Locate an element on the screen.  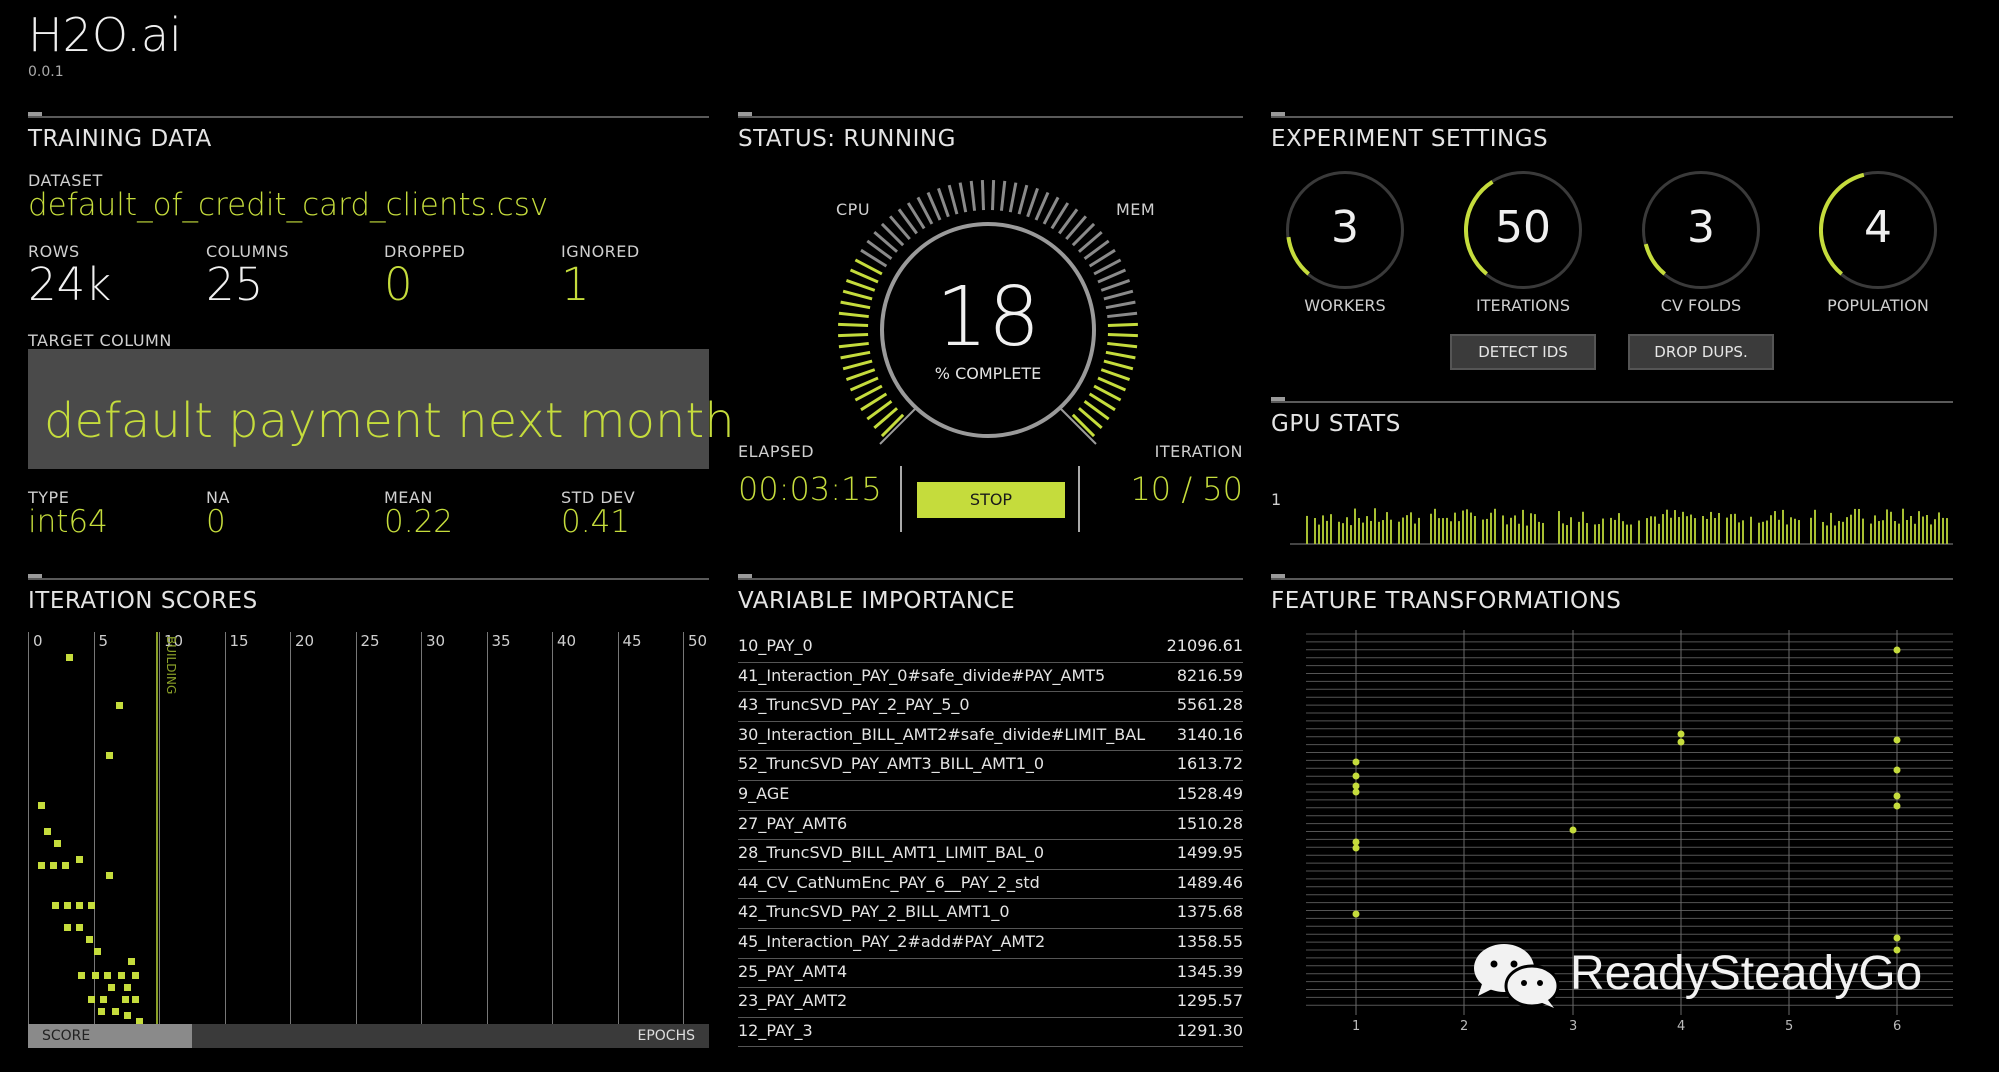
importance-row: 44_CV_CatNumEnc_PAY_6__PAY_2_std 1489.46 is located at coordinates (990, 884).